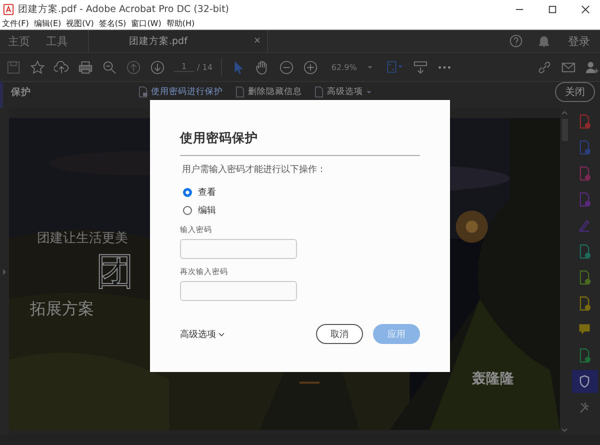  What do you see at coordinates (204, 67) in the screenshot?
I see `page-count: / 14` at bounding box center [204, 67].